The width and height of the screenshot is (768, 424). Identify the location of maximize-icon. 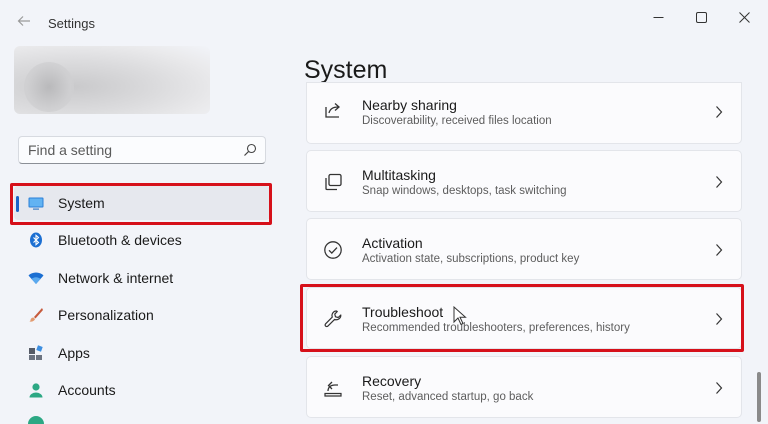
(701, 17).